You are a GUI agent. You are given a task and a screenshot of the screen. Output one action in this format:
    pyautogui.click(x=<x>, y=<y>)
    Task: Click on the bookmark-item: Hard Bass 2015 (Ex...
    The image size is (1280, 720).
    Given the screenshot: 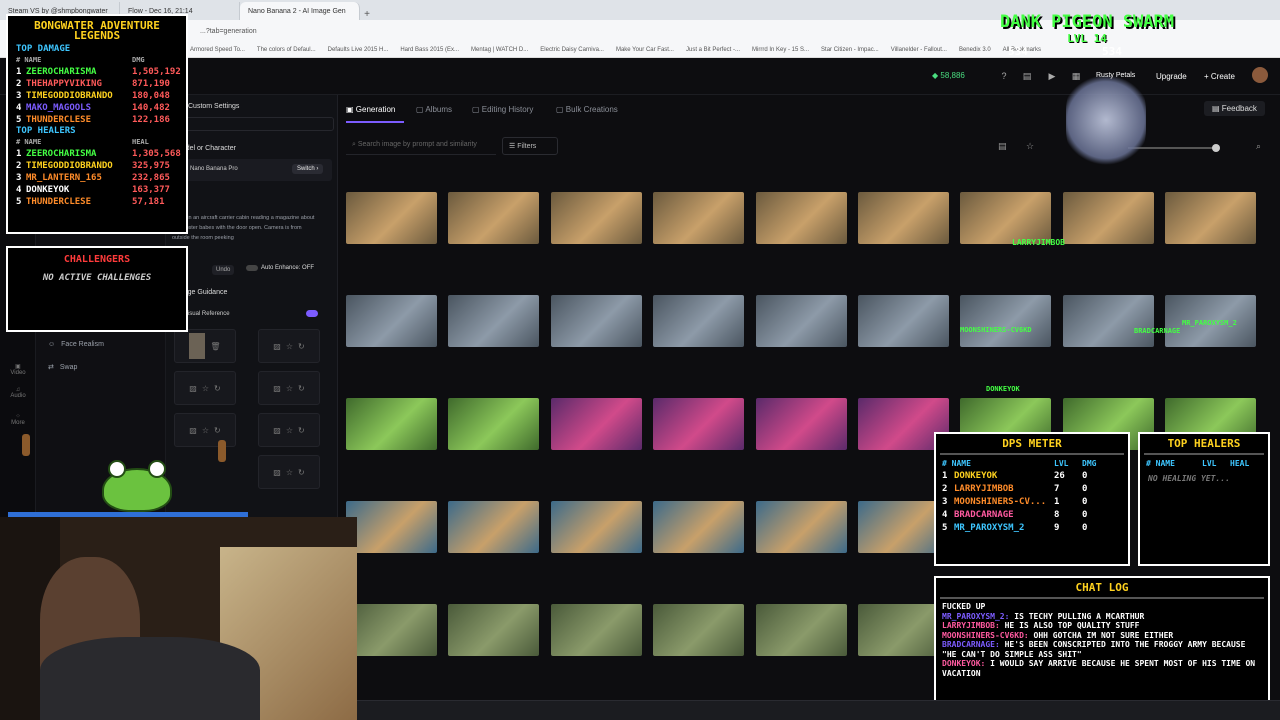 What is the action you would take?
    pyautogui.click(x=429, y=50)
    